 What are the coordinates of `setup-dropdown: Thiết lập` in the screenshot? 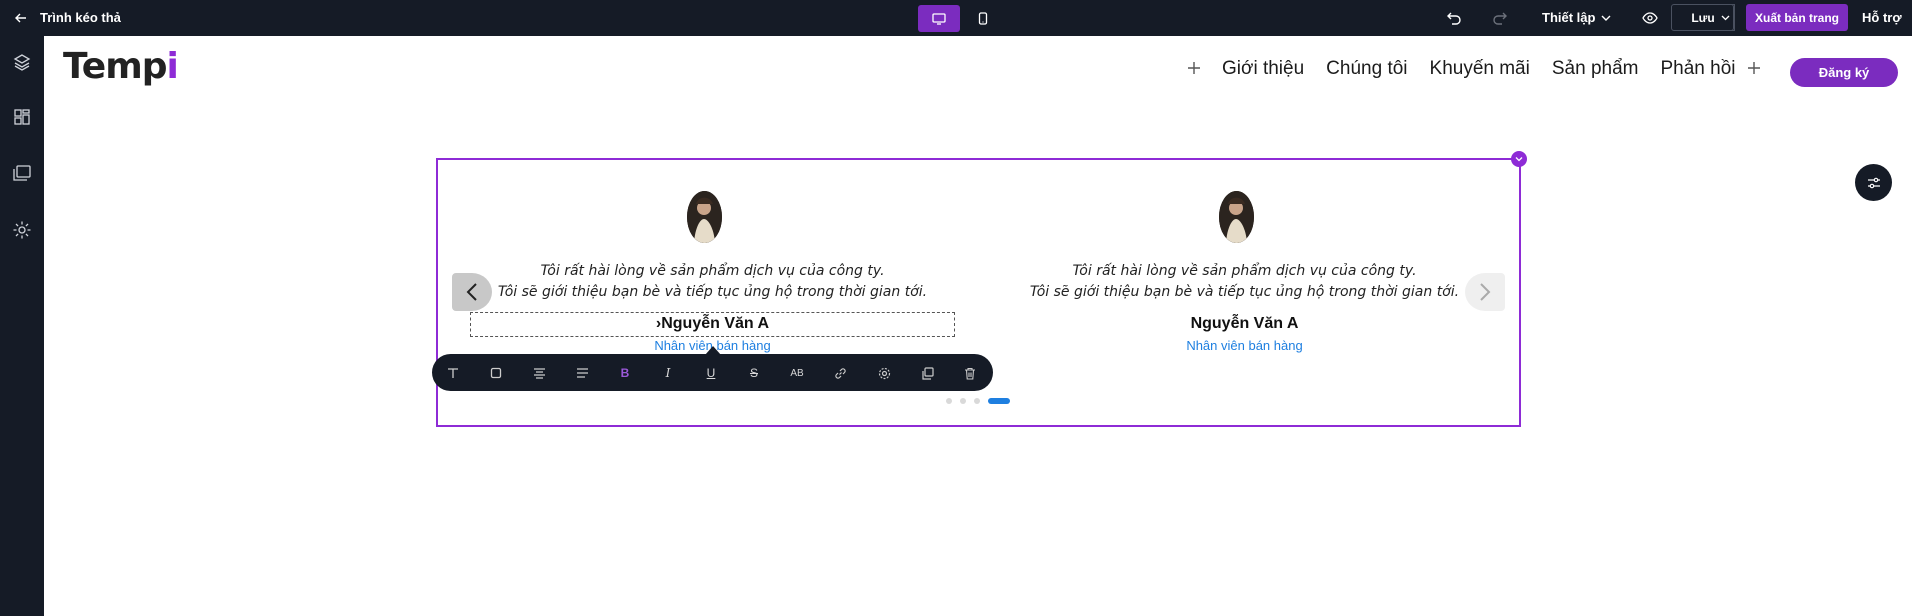 It's located at (1576, 17).